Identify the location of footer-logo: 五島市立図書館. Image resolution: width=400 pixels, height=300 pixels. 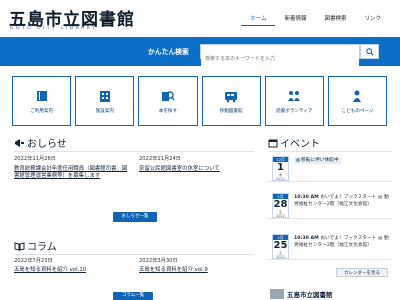
(335, 294).